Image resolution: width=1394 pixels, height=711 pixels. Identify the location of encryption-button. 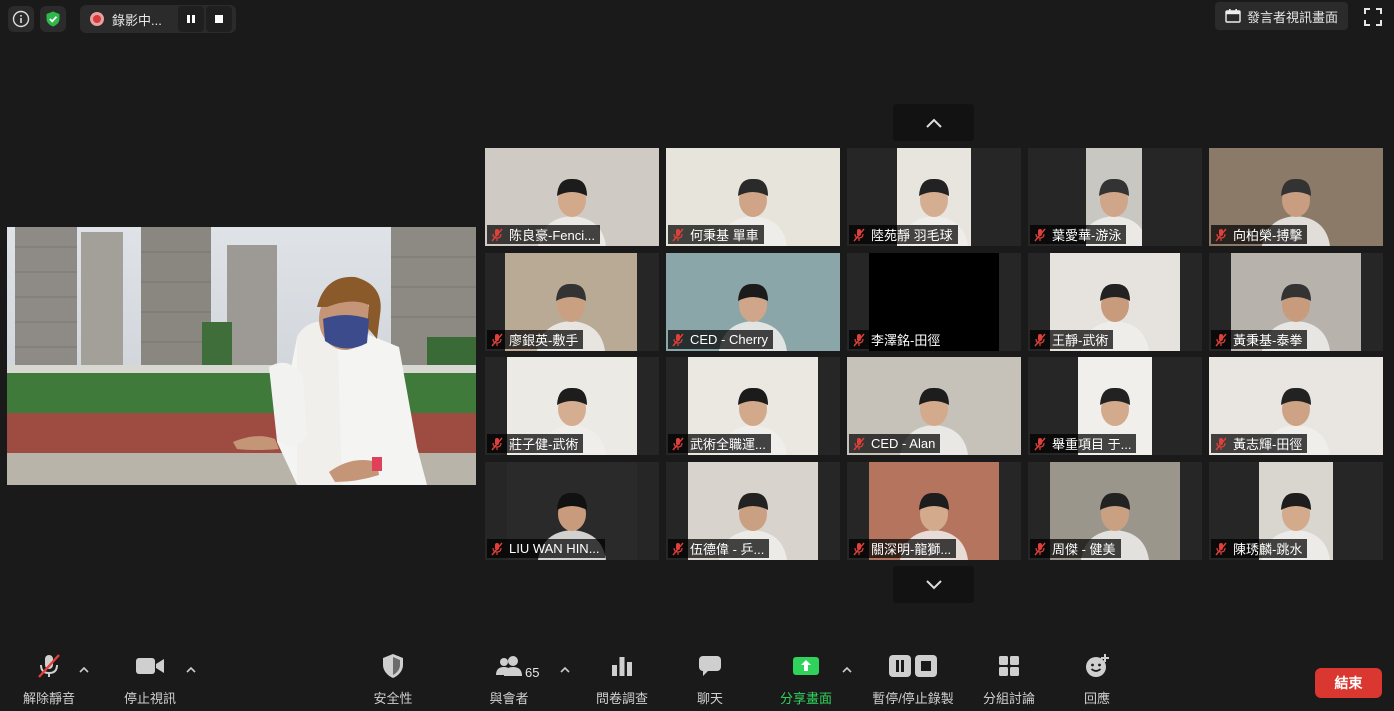
(53, 19).